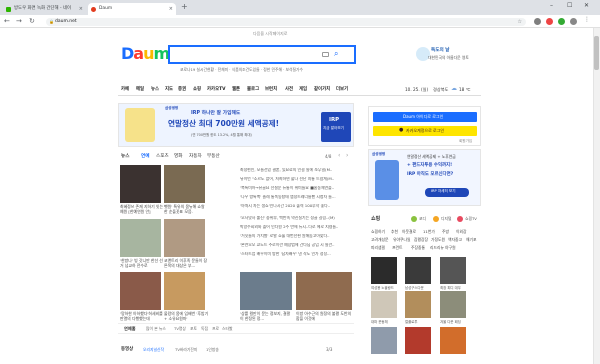 Image resolution: width=600 pixels, height=364 pixels. What do you see at coordinates (289, 89) in the screenshot?
I see `nav-dictionary: 사전` at bounding box center [289, 89].